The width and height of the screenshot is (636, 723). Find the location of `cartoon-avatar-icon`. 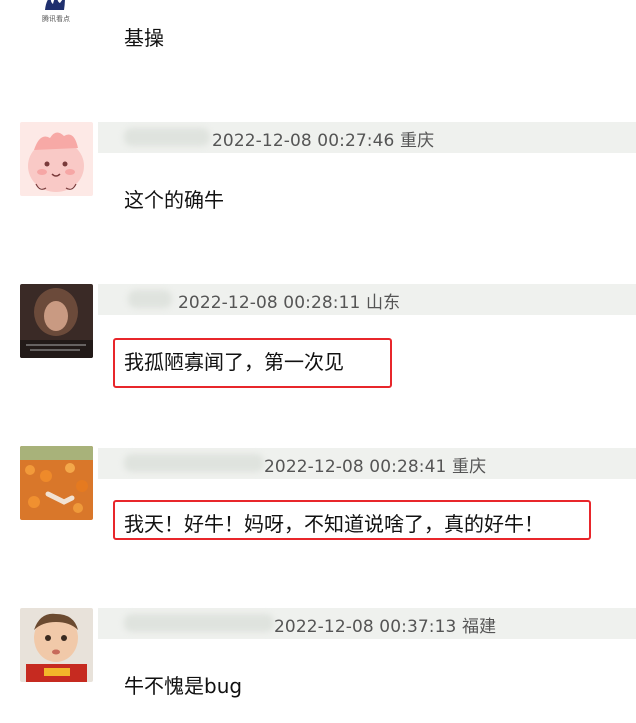

cartoon-avatar-icon is located at coordinates (56, 159).